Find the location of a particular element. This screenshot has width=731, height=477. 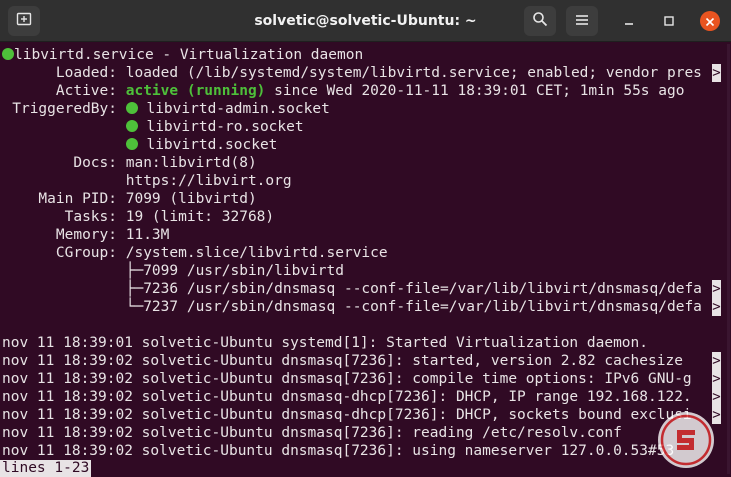

cgroup-value: /system.slice/libvirtd.service is located at coordinates (256, 253).